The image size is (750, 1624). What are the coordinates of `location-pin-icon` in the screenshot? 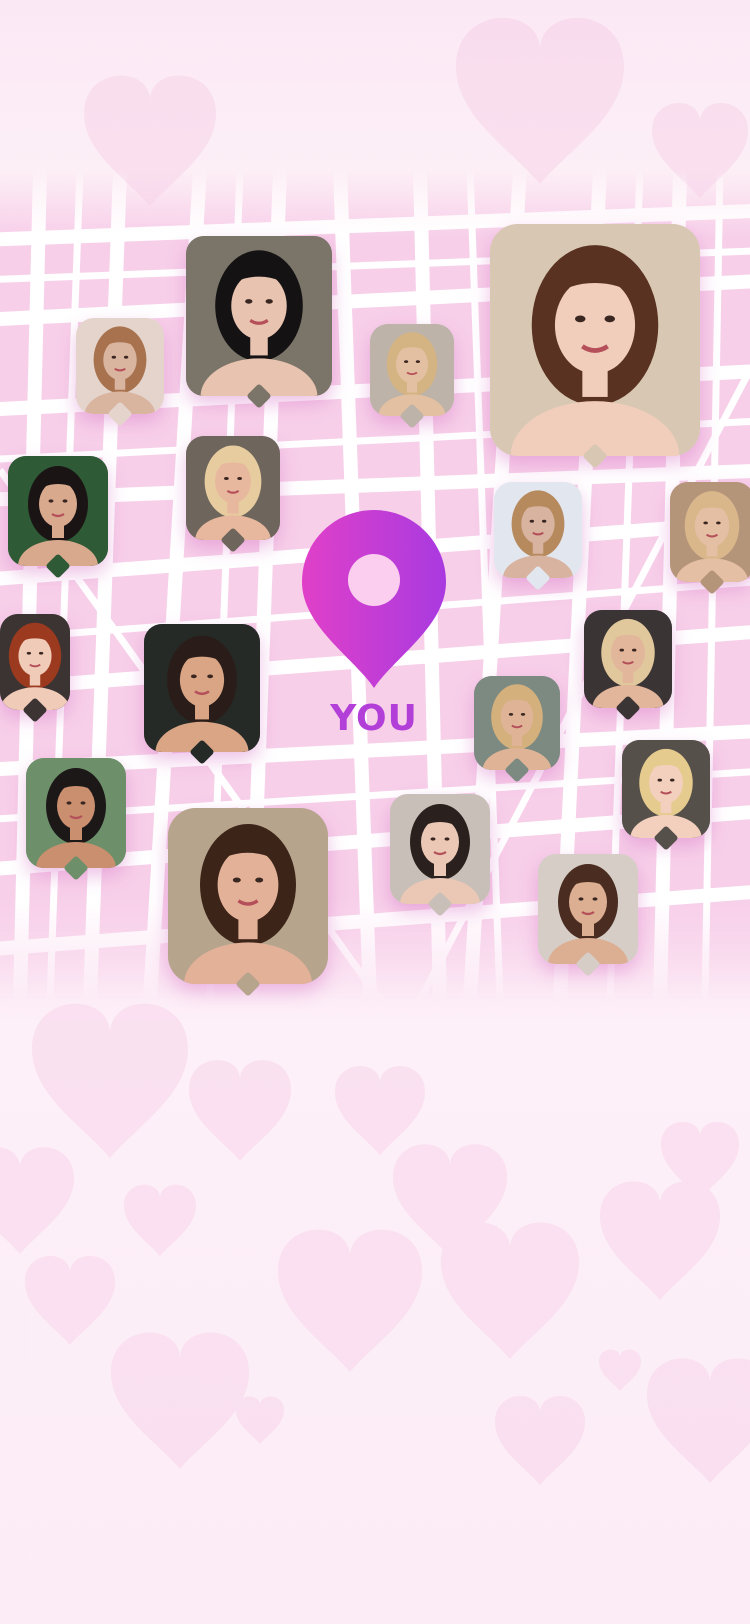 It's located at (374, 599).